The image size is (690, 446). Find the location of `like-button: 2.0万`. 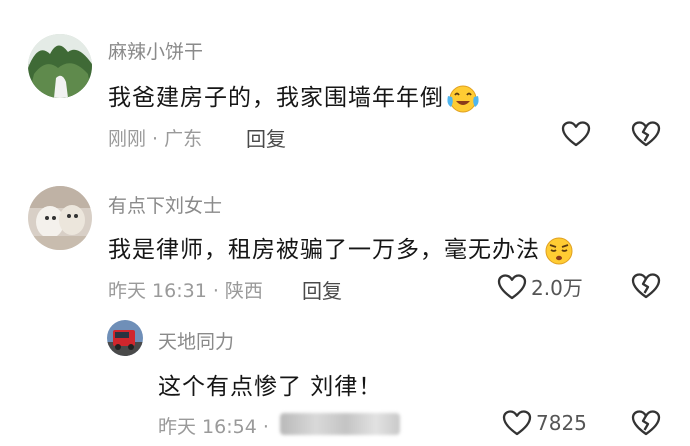

like-button: 2.0万 is located at coordinates (540, 286).